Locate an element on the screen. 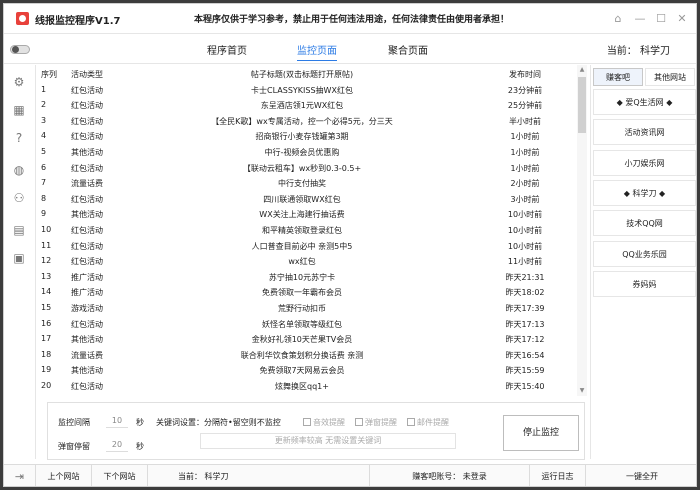  row-title: 【全民K歌】wx专属活动，控一个必得5元，分三天 is located at coordinates (302, 121).